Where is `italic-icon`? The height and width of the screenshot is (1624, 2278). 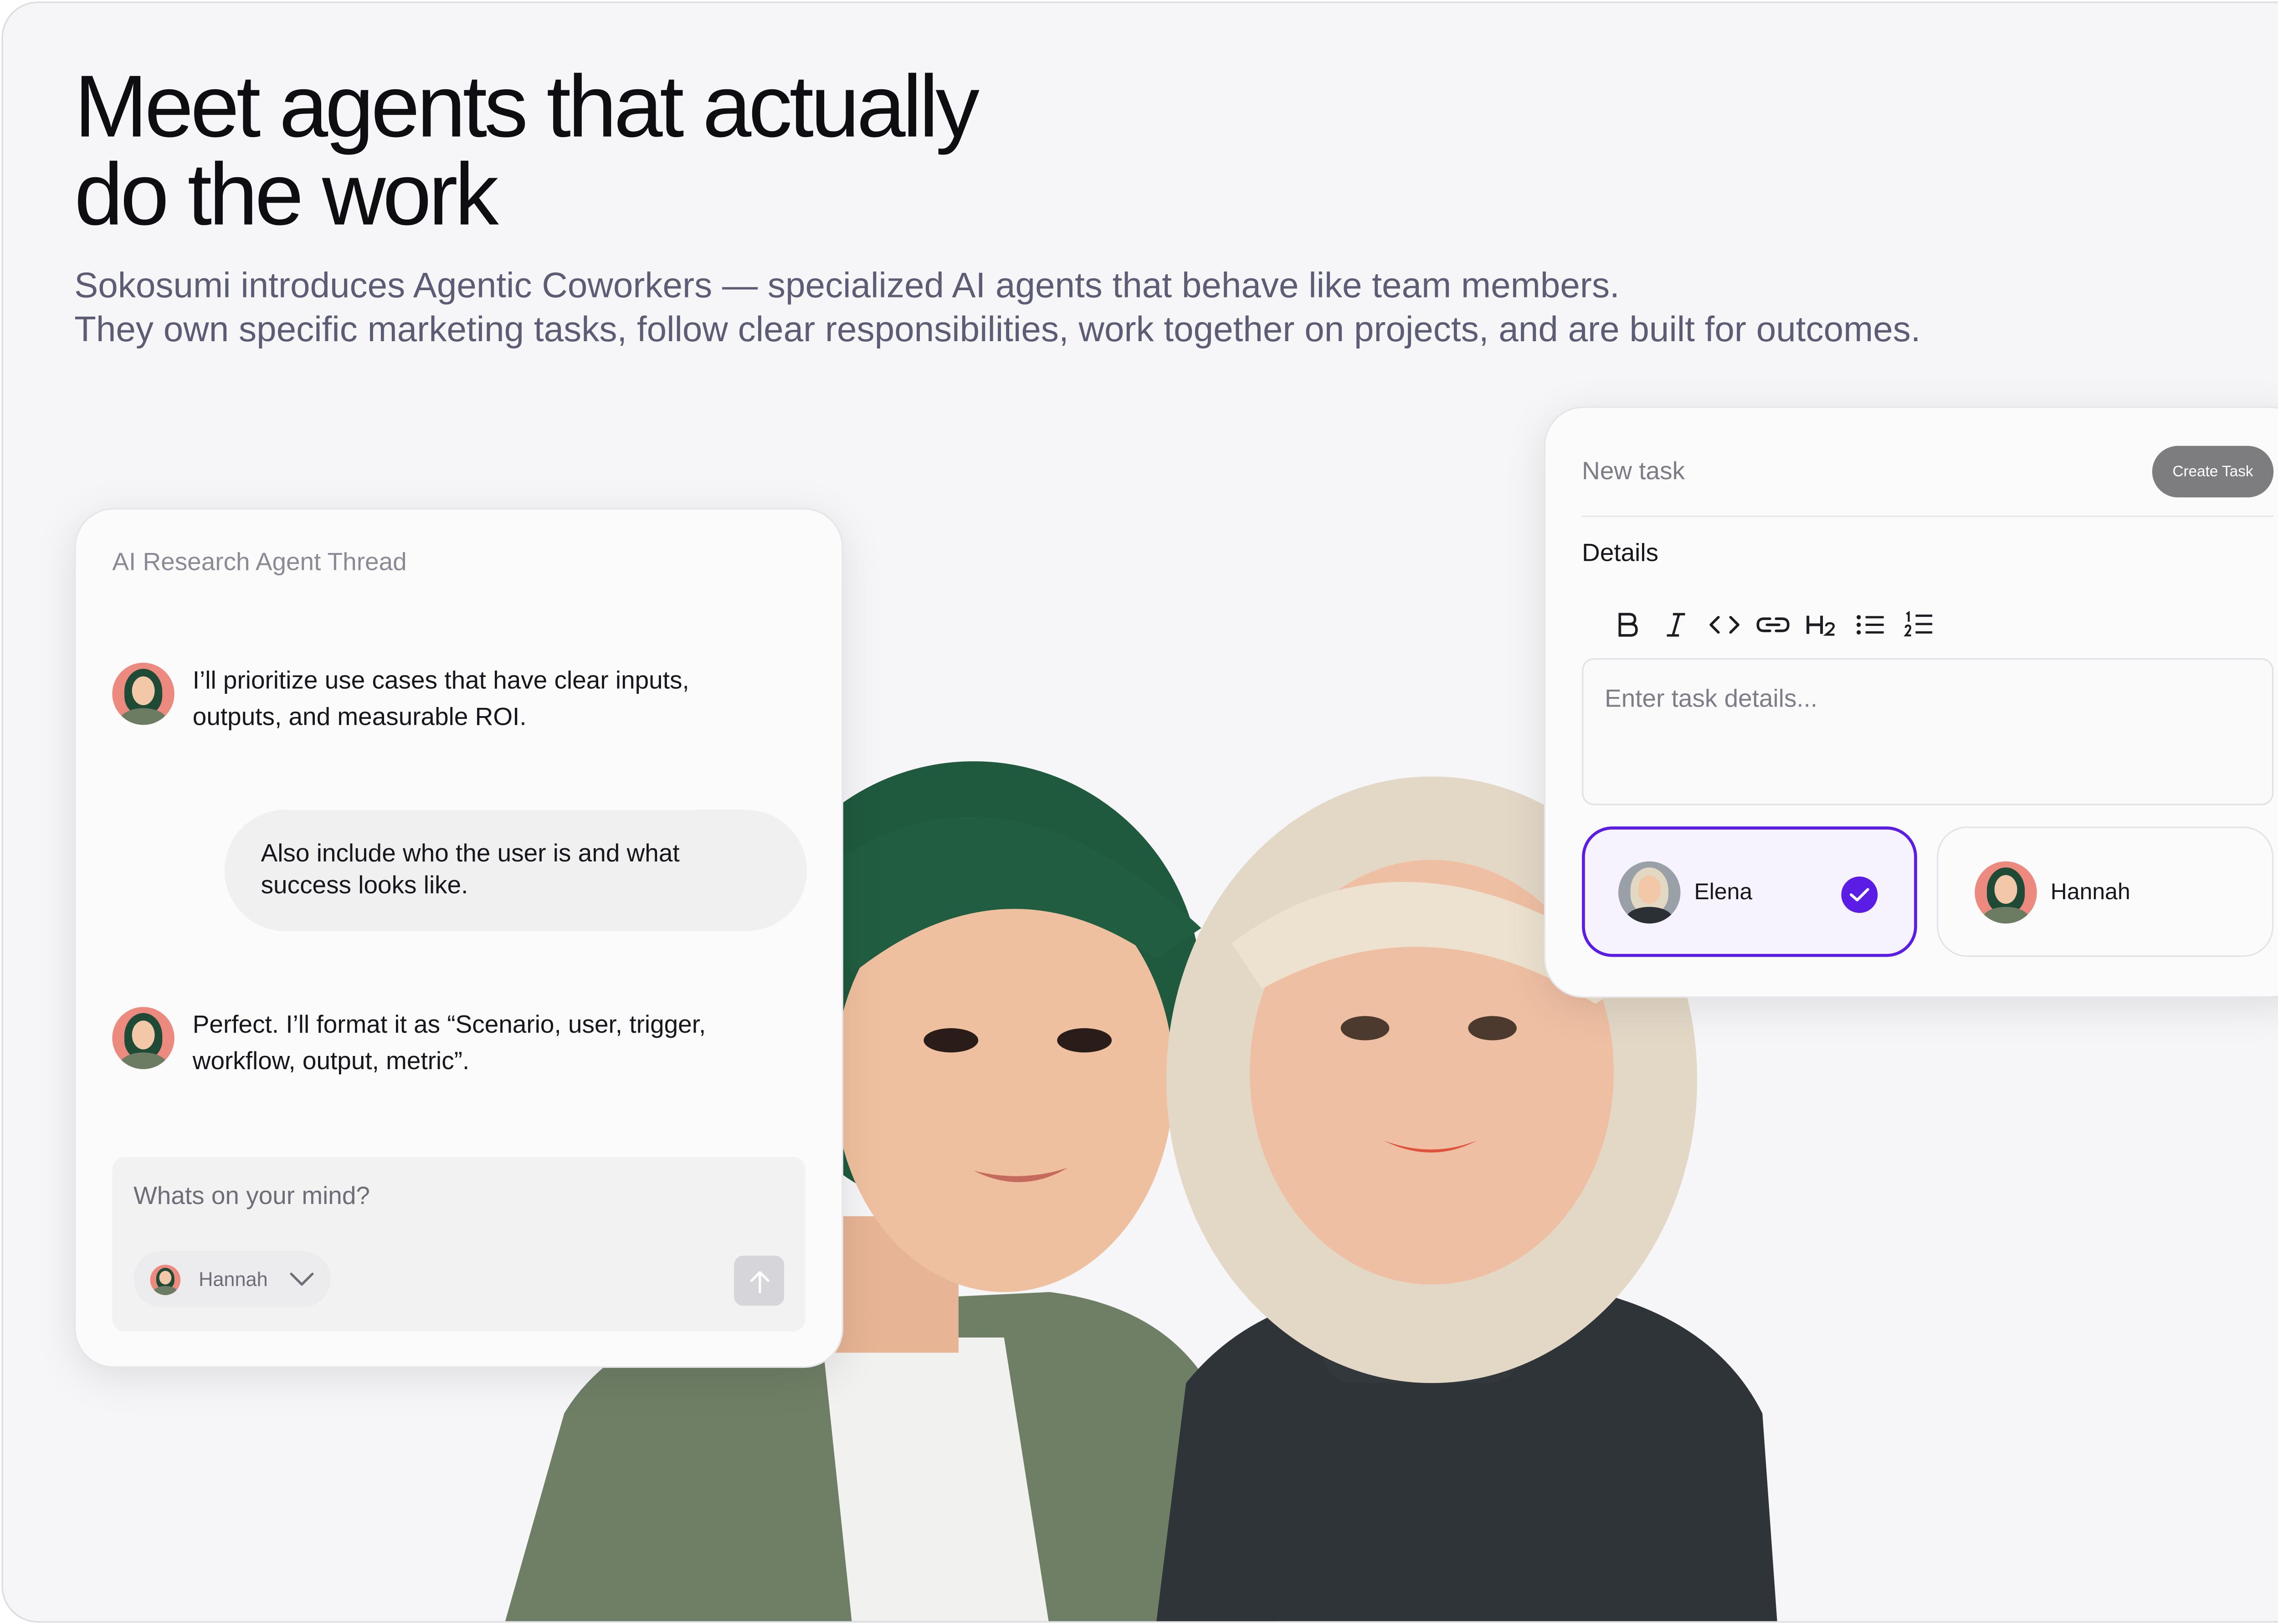 italic-icon is located at coordinates (1676, 625).